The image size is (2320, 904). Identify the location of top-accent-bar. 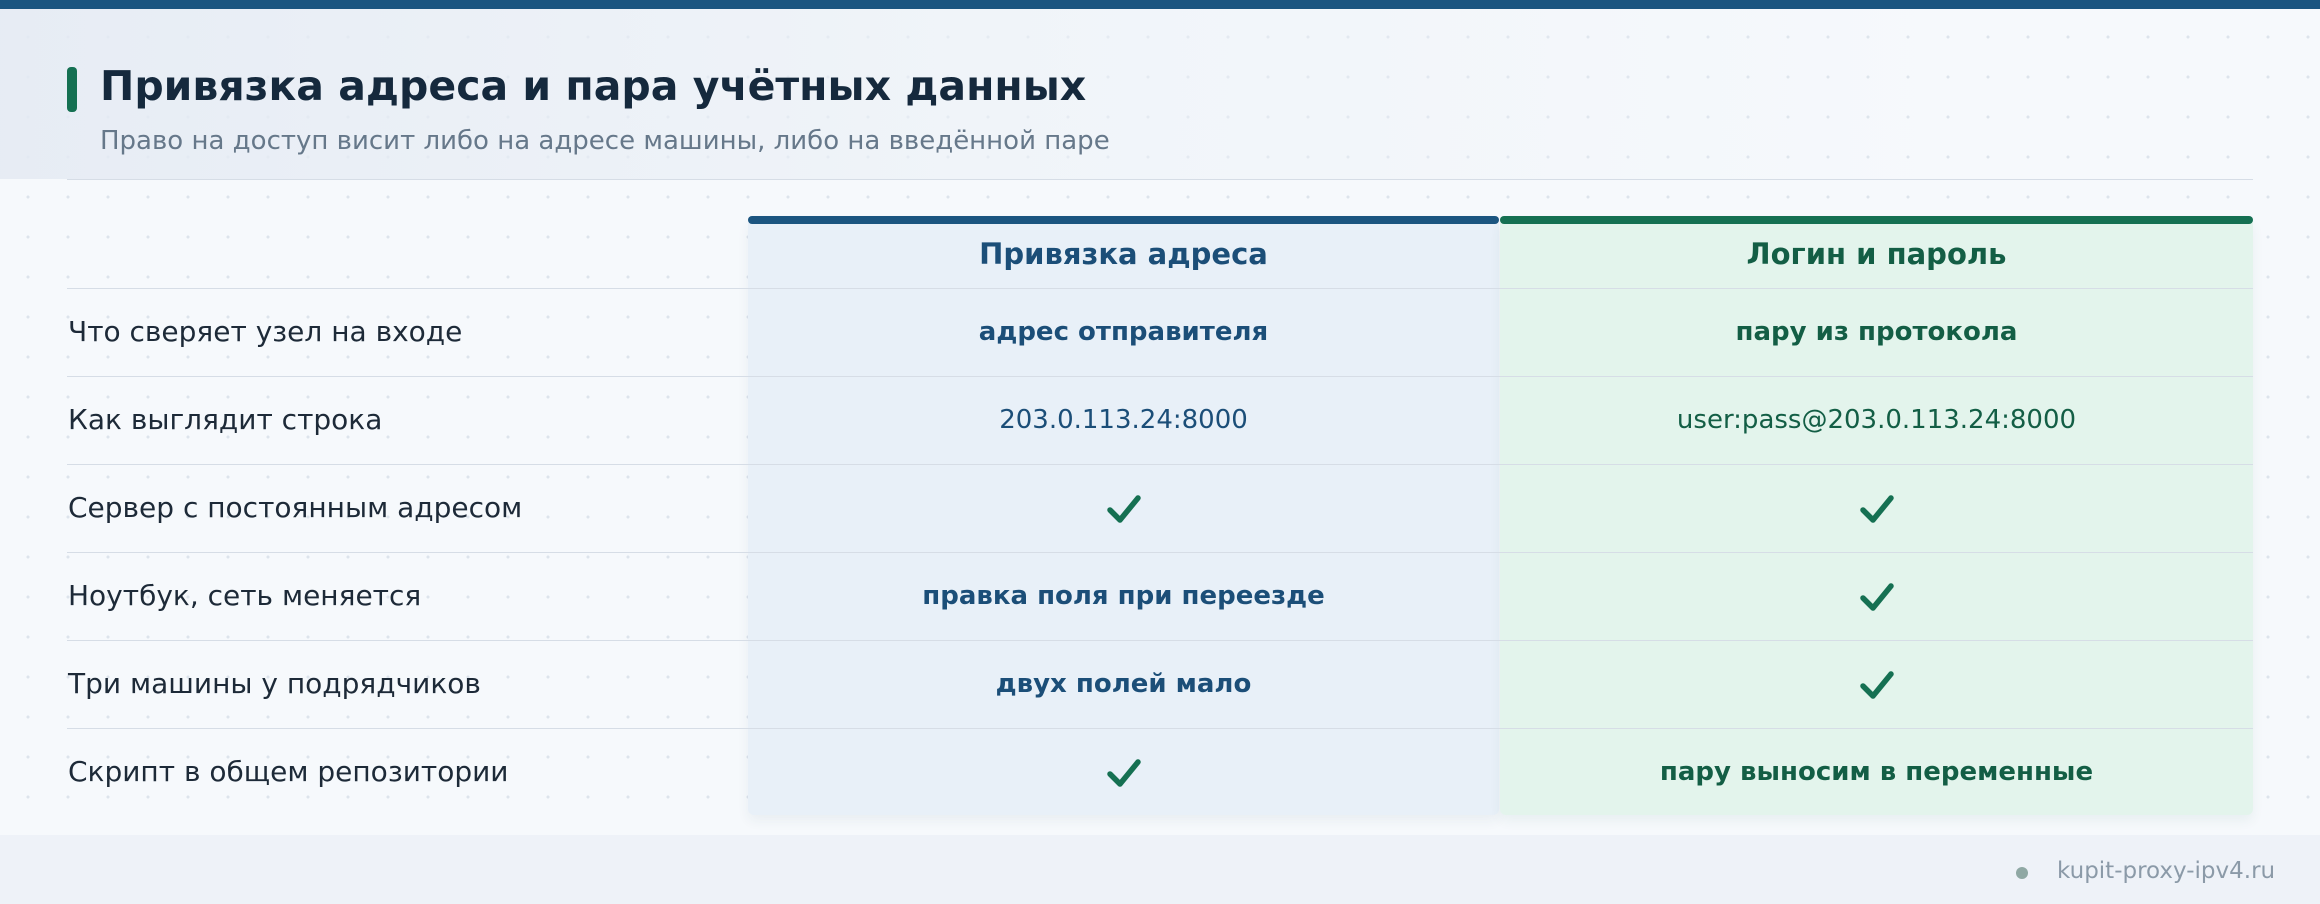
(1160, 4).